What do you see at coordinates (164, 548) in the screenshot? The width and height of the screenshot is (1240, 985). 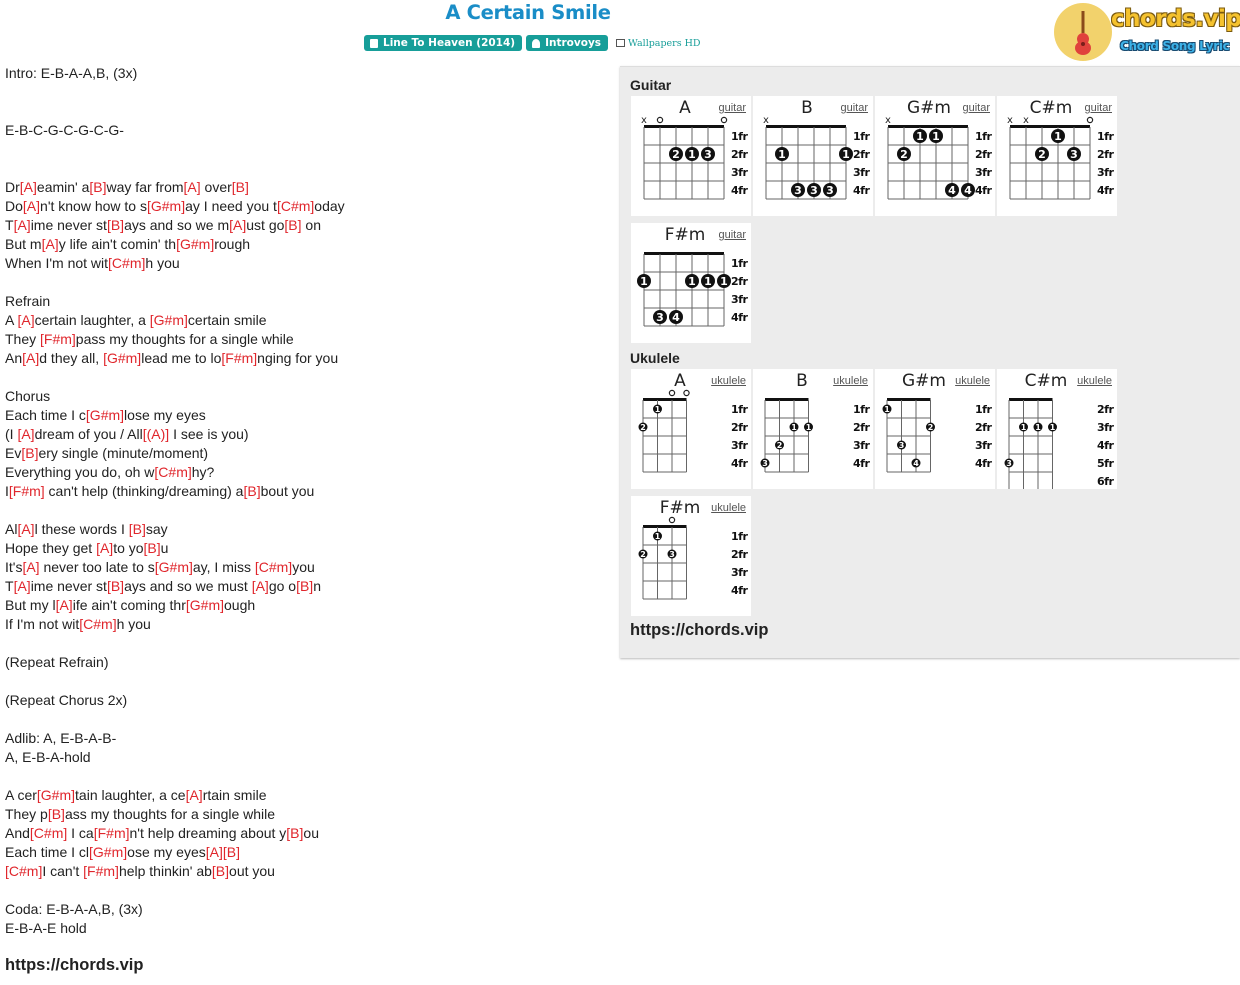 I see `lyric-text: u` at bounding box center [164, 548].